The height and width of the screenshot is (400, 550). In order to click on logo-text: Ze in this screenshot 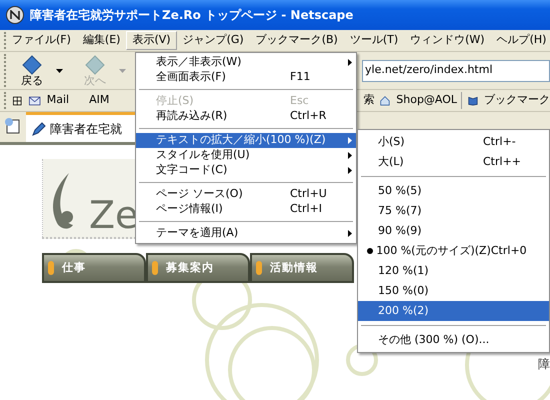, I will do `click(113, 215)`.